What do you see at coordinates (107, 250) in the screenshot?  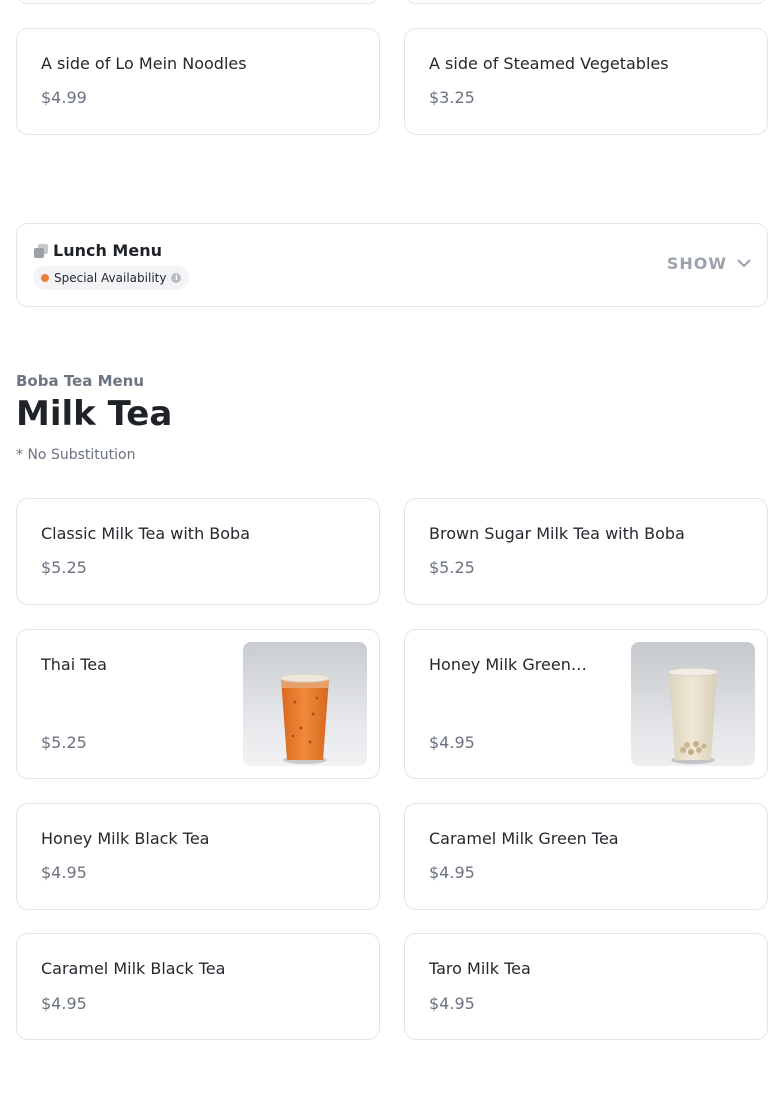 I see `lunch-menu-title: Lunch Menu` at bounding box center [107, 250].